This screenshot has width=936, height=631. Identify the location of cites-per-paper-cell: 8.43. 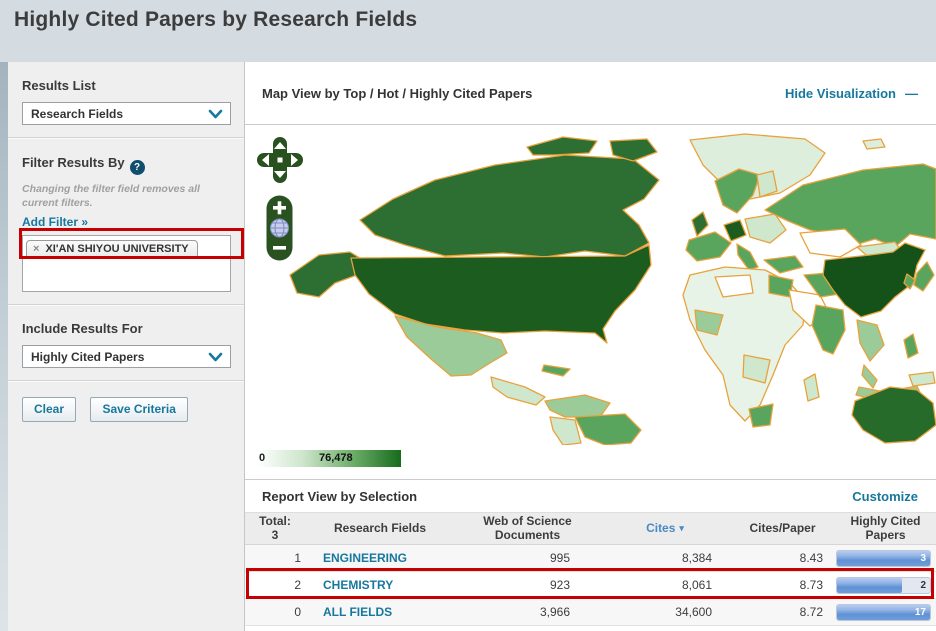
(811, 558).